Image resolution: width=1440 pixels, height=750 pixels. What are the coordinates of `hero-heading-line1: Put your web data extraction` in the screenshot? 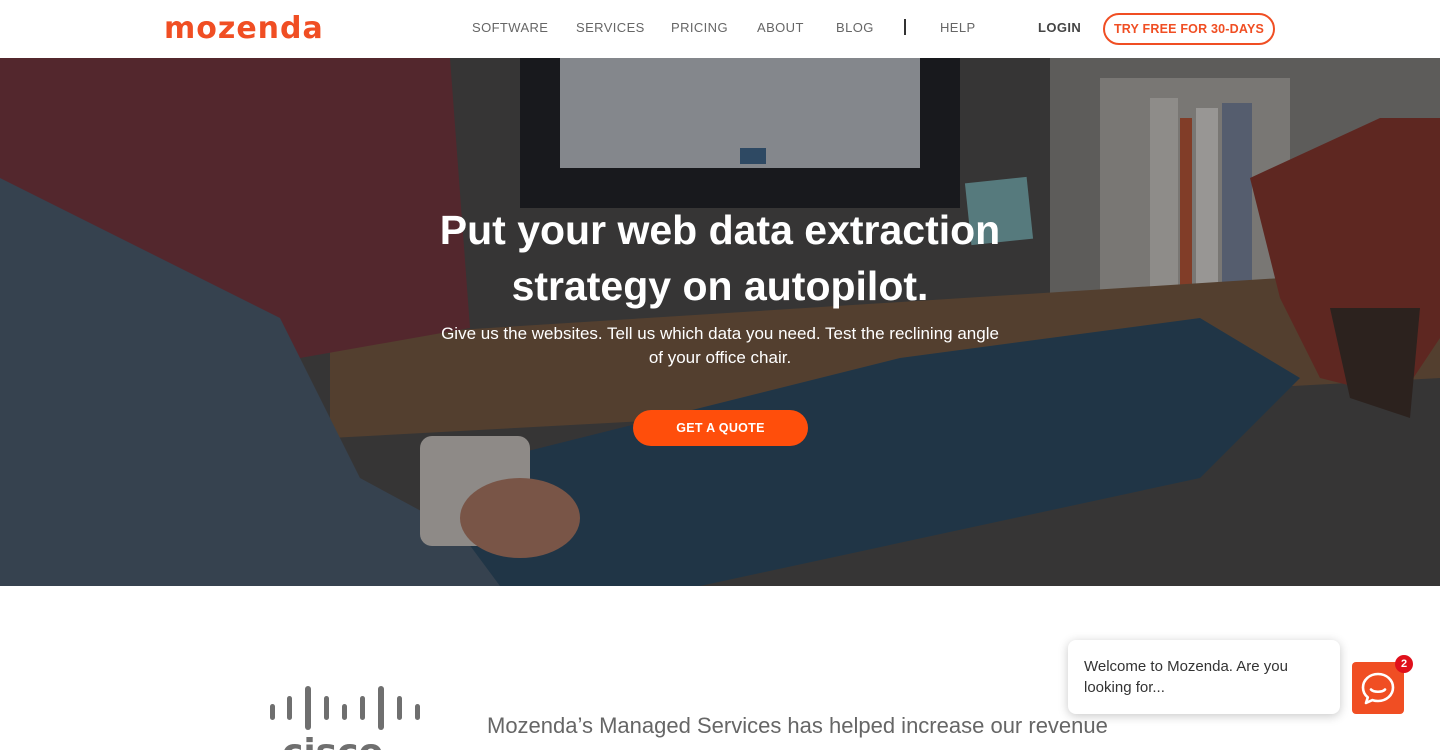 It's located at (720, 230).